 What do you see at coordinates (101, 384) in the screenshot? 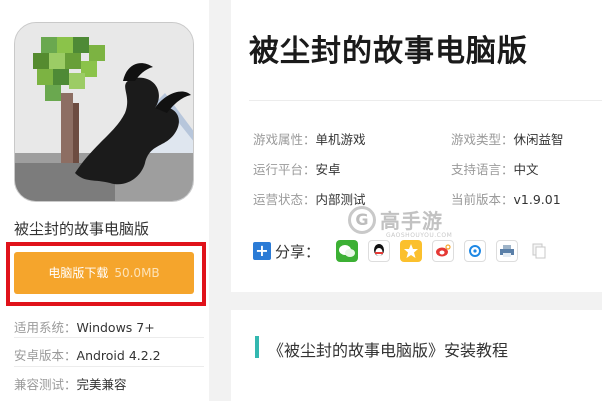
I see `spec-compat-value: 完美兼容` at bounding box center [101, 384].